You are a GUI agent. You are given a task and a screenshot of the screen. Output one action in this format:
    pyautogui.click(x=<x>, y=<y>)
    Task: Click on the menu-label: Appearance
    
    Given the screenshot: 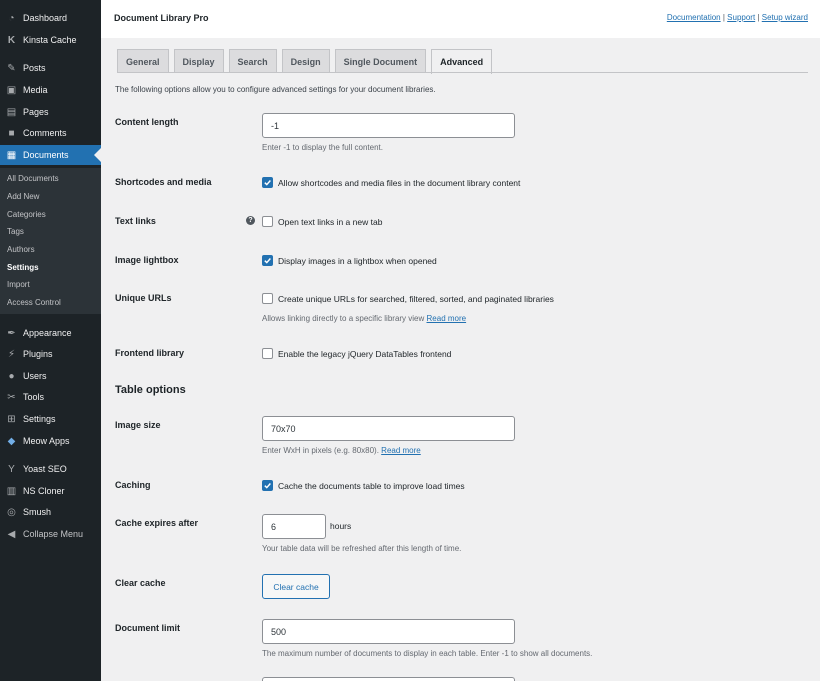 What is the action you would take?
    pyautogui.click(x=47, y=333)
    